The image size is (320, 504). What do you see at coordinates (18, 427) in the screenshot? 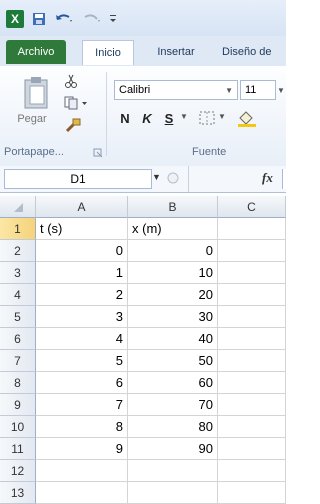
I see `row-header: 10` at bounding box center [18, 427].